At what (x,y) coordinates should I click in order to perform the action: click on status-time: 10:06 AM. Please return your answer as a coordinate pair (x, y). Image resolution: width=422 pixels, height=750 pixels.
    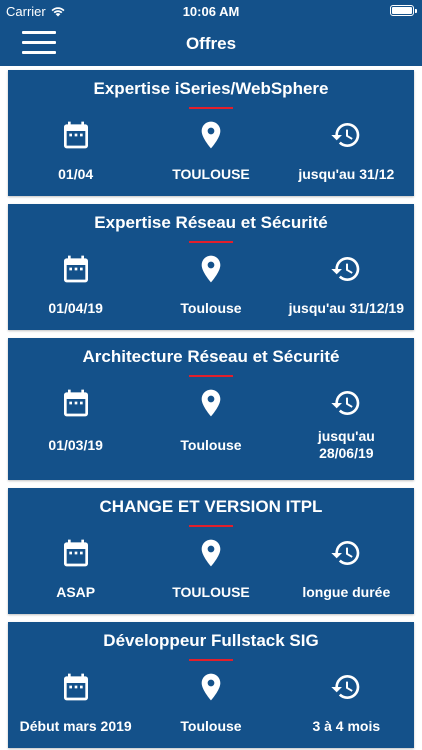
    Looking at the image, I should click on (211, 11).